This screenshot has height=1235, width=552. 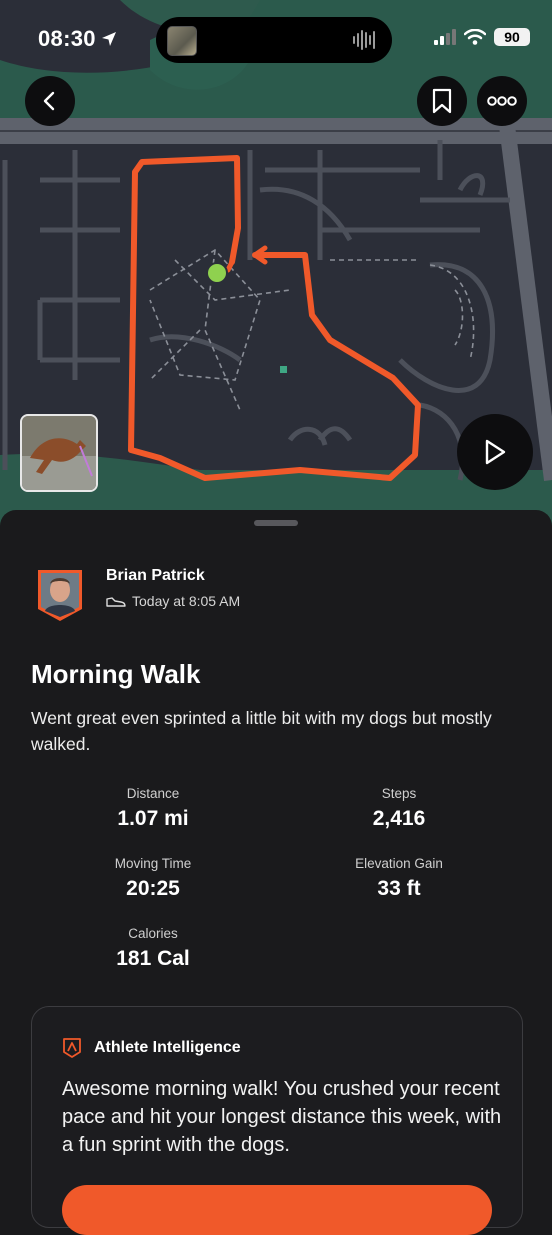 I want to click on route-line, so click(x=274, y=318).